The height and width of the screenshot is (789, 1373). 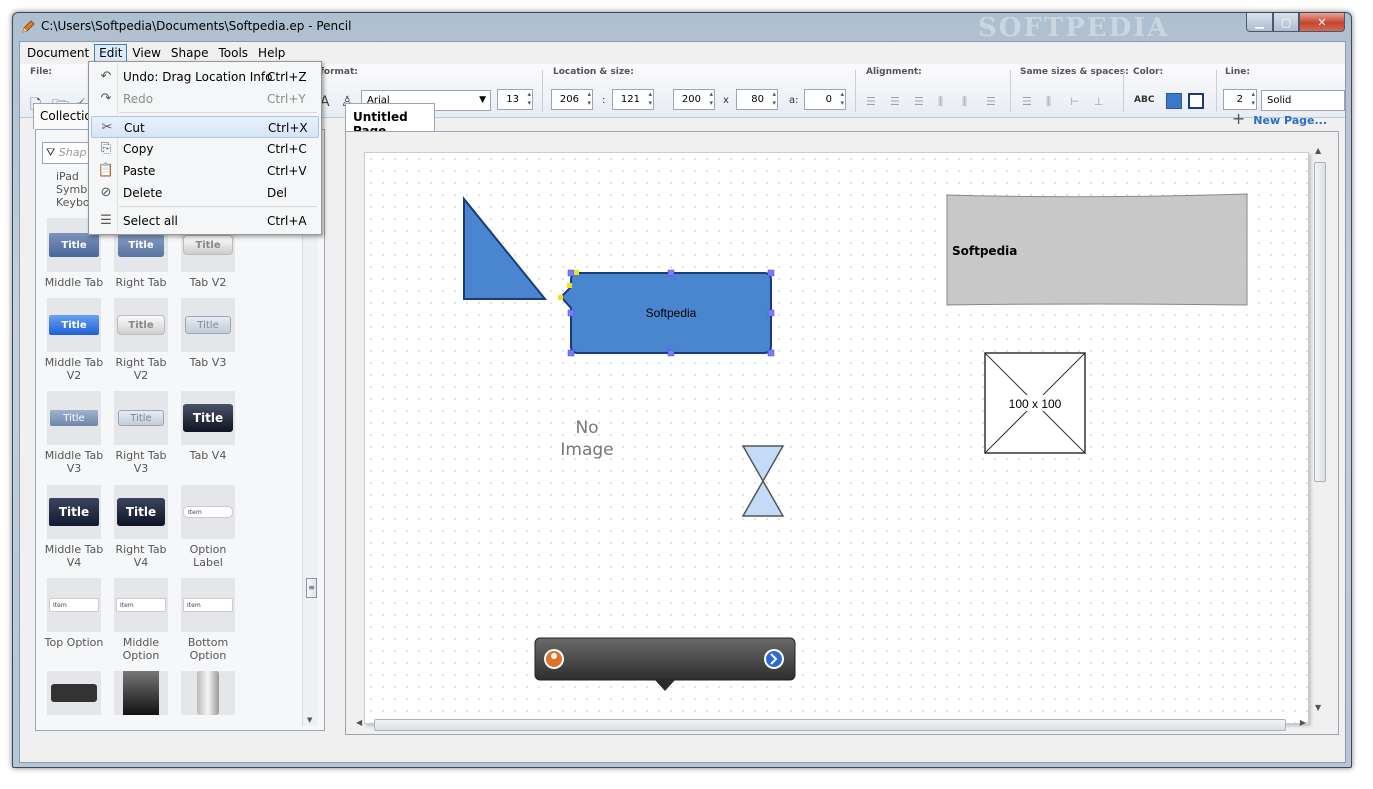 What do you see at coordinates (1318, 150) in the screenshot?
I see `scroll-up-icon: ▲` at bounding box center [1318, 150].